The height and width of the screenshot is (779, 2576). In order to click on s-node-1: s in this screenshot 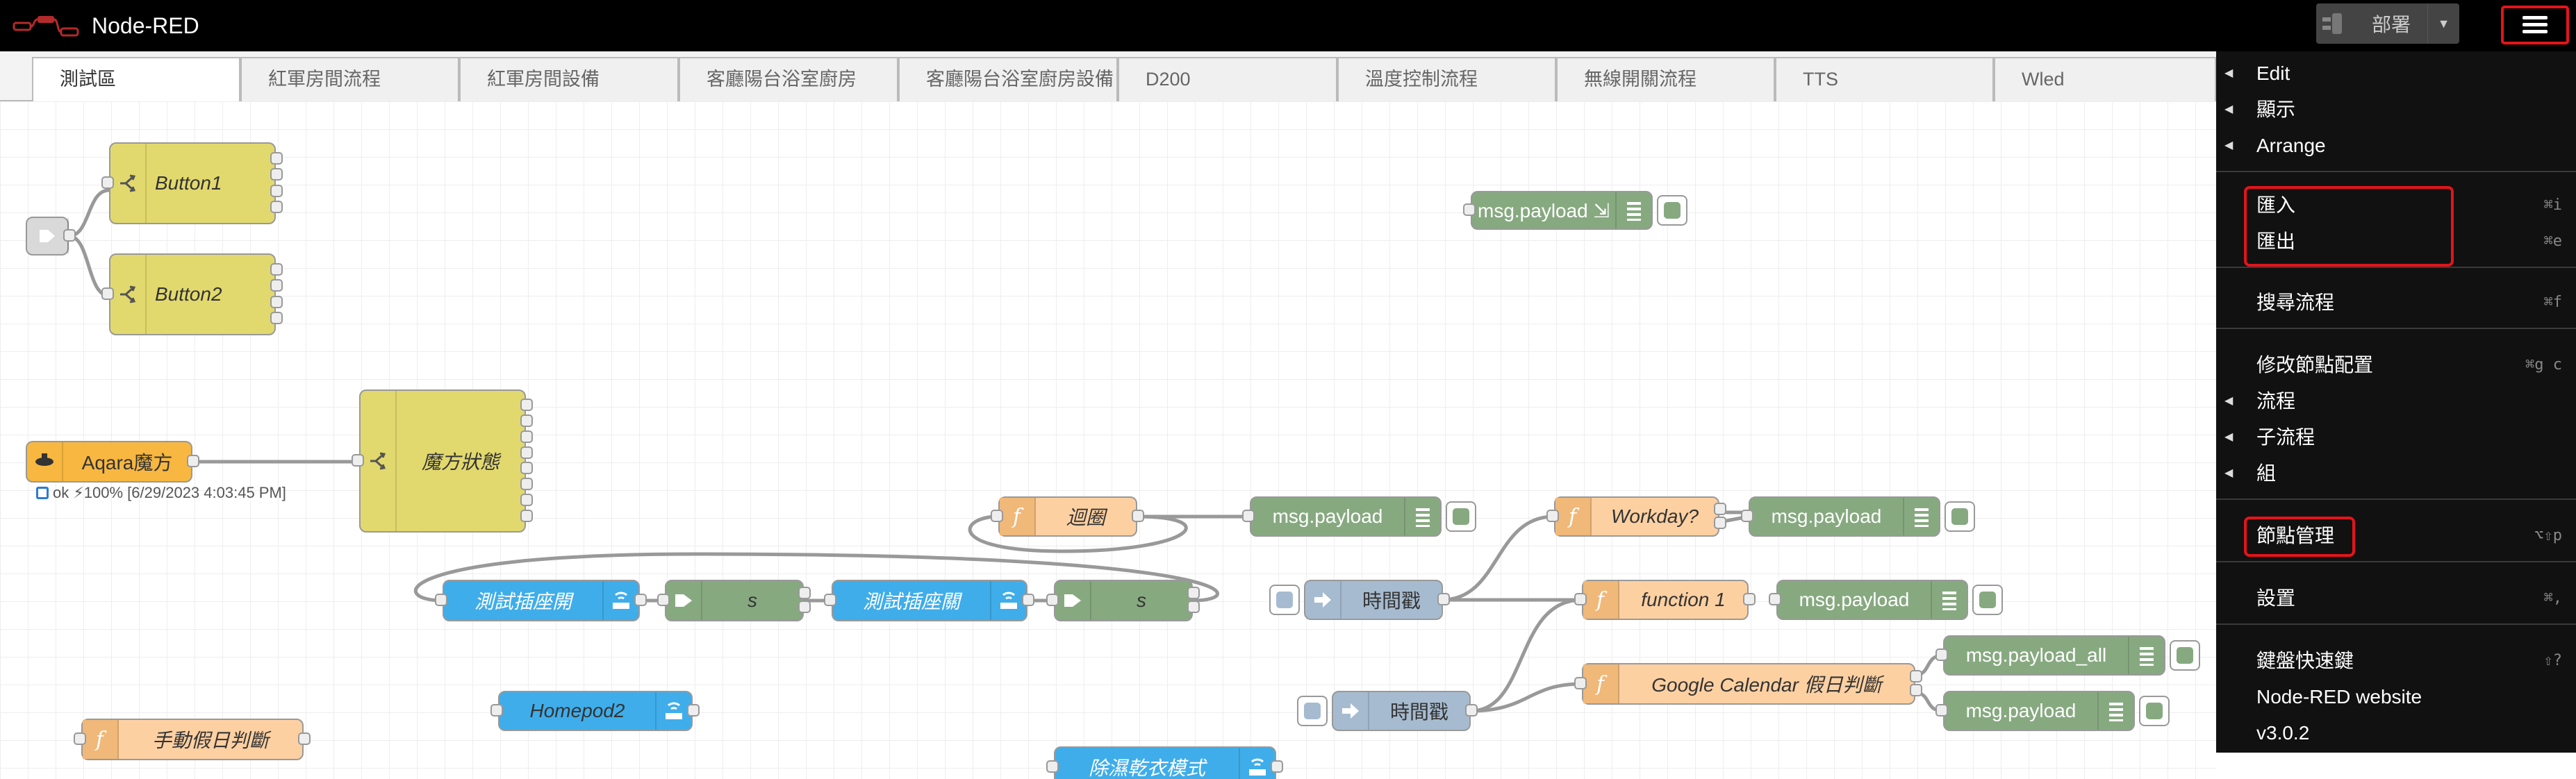, I will do `click(734, 600)`.